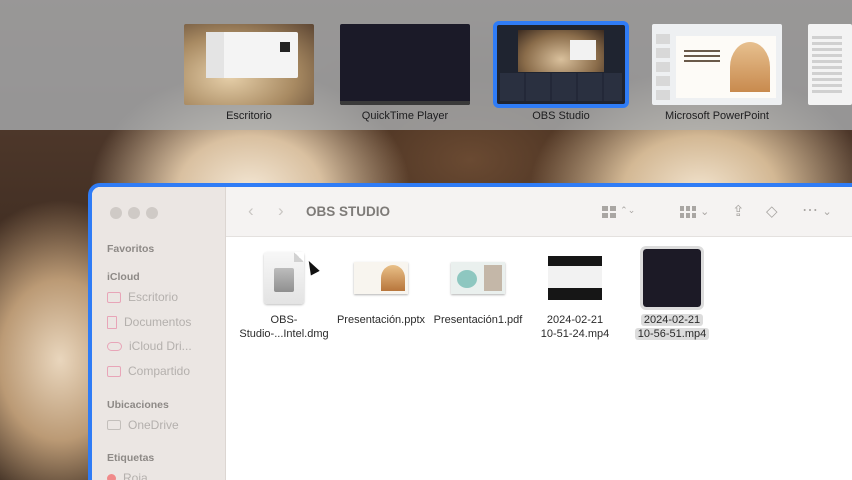 This screenshot has height=480, width=852. I want to click on chevron-updown-icon: ⌃⌄, so click(628, 210).